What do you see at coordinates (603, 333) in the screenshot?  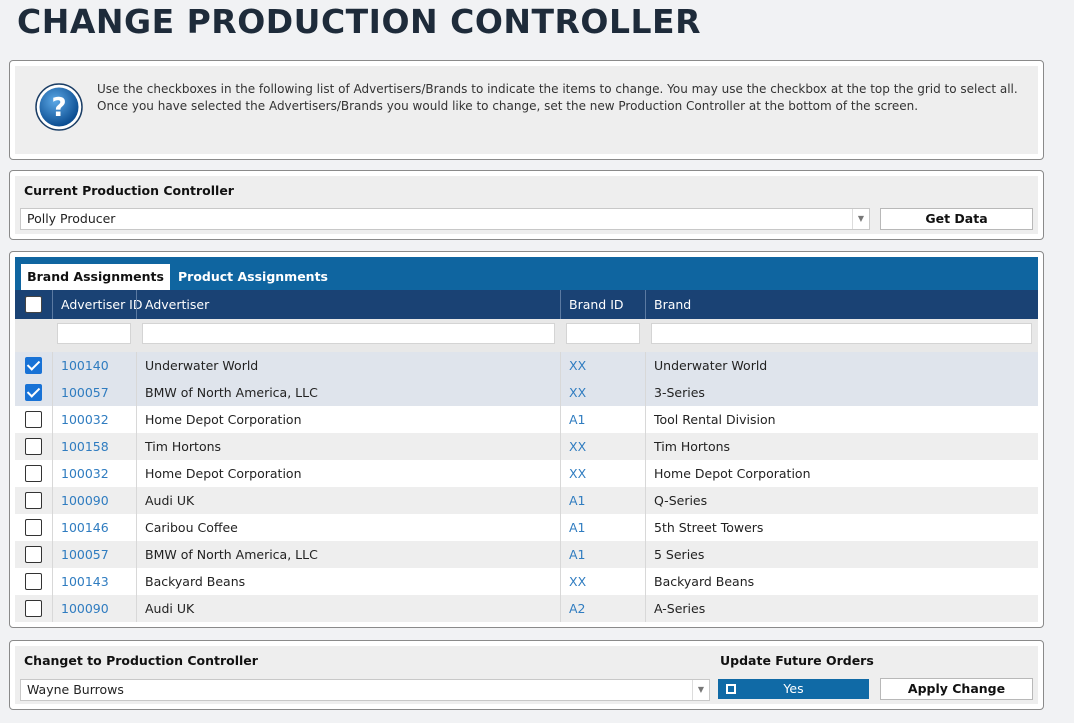 I see `brand-id-filter-input` at bounding box center [603, 333].